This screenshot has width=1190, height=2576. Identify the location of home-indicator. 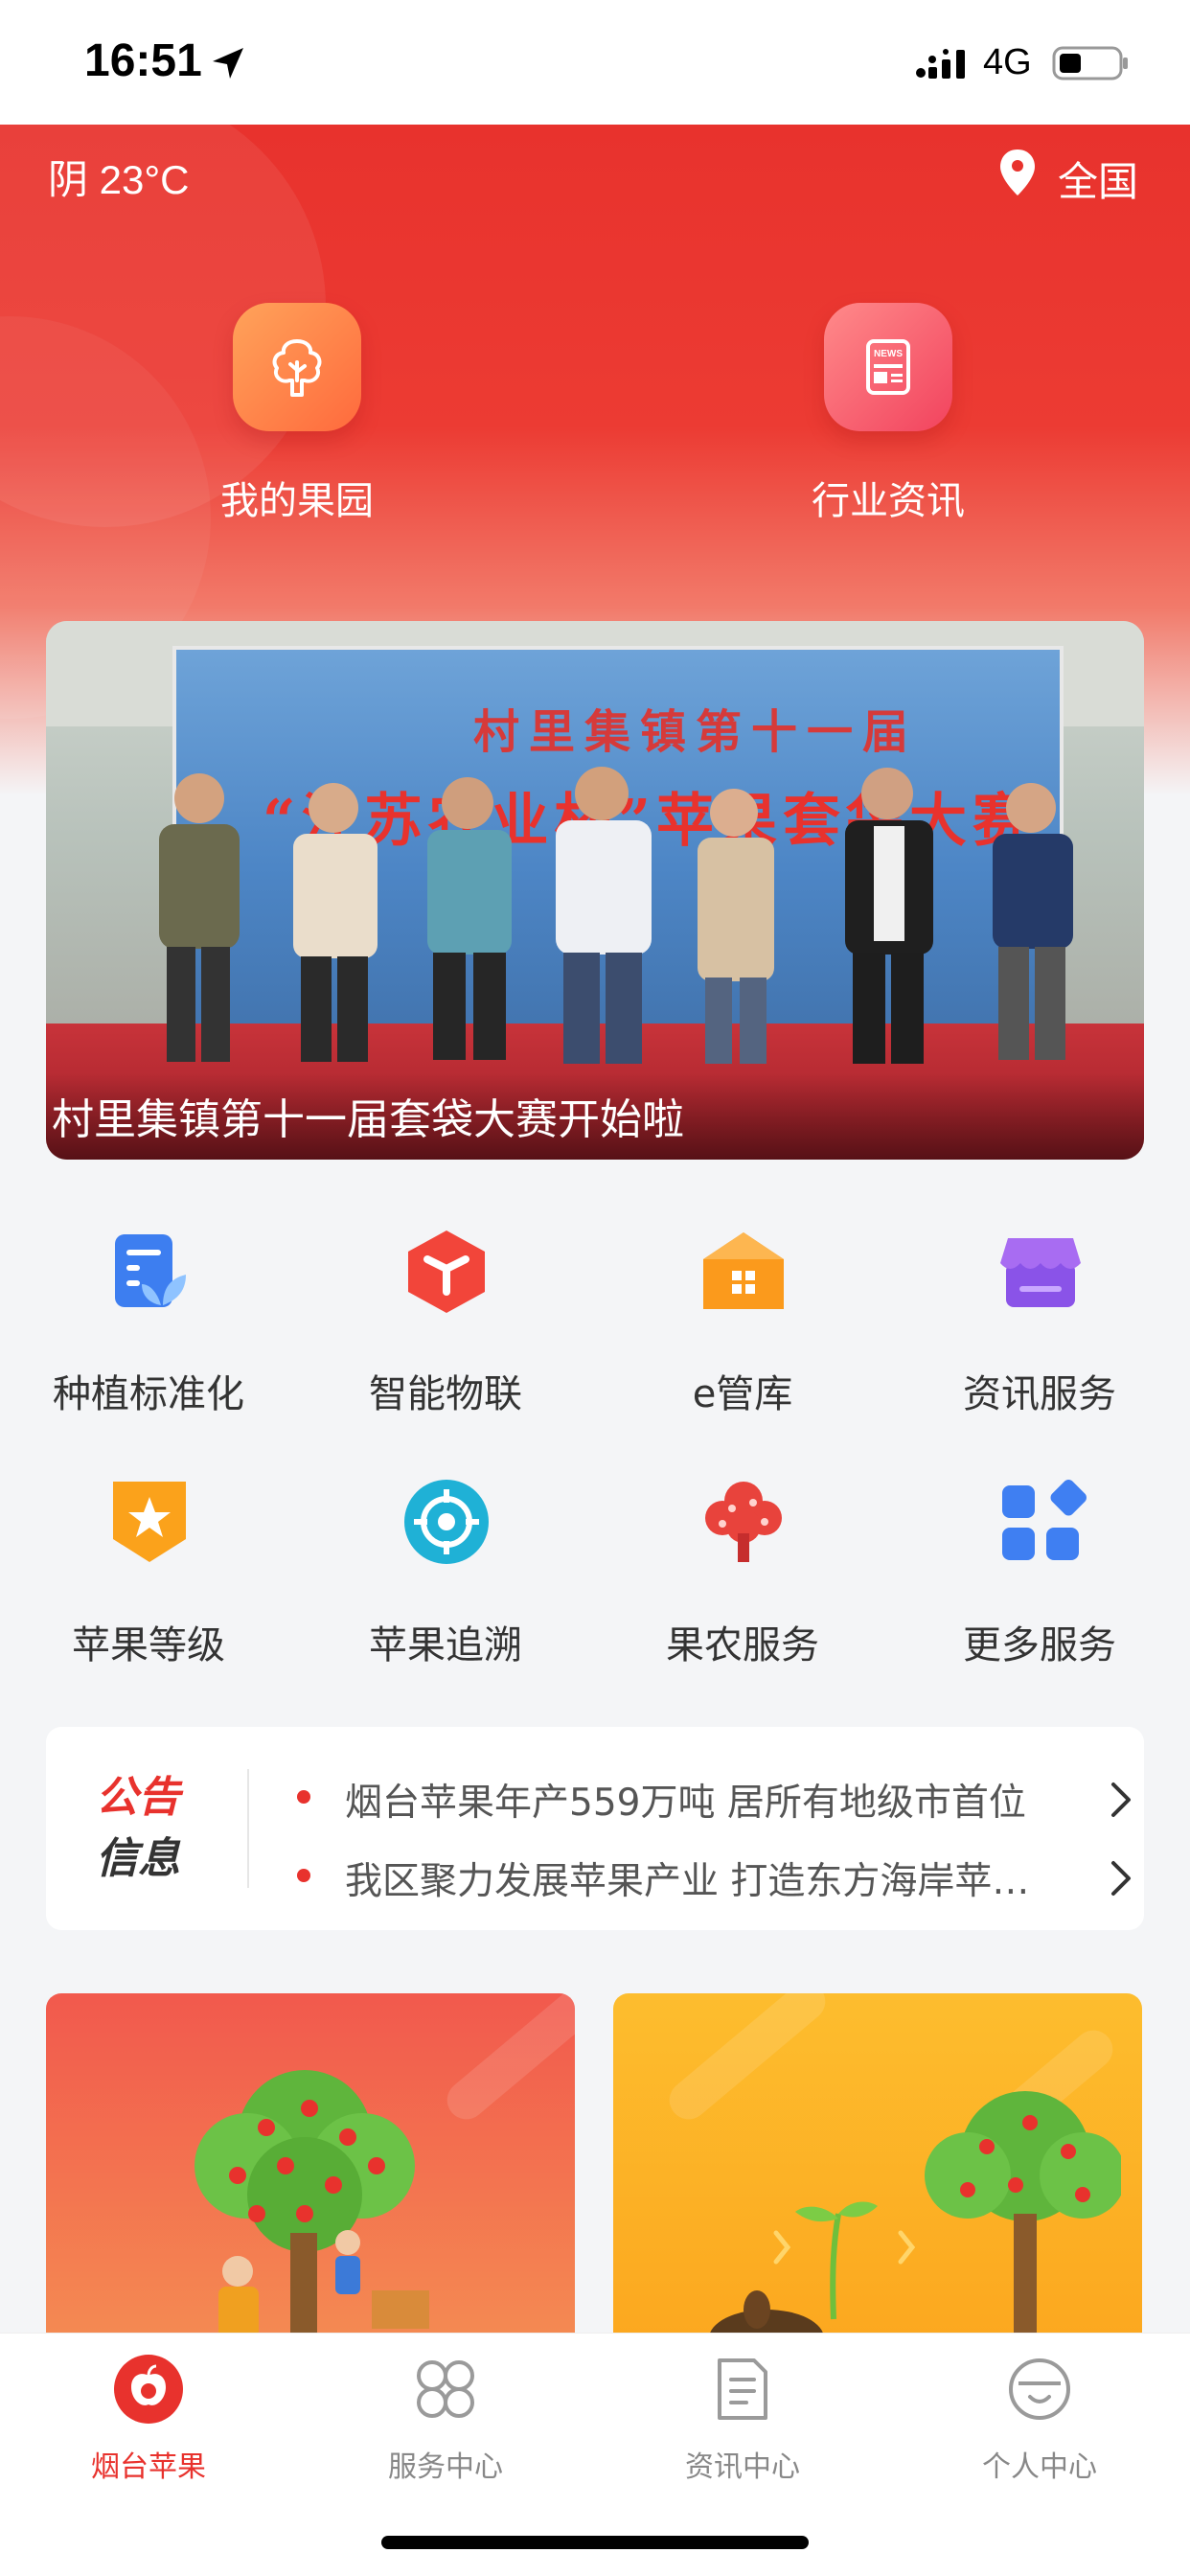
(595, 2542).